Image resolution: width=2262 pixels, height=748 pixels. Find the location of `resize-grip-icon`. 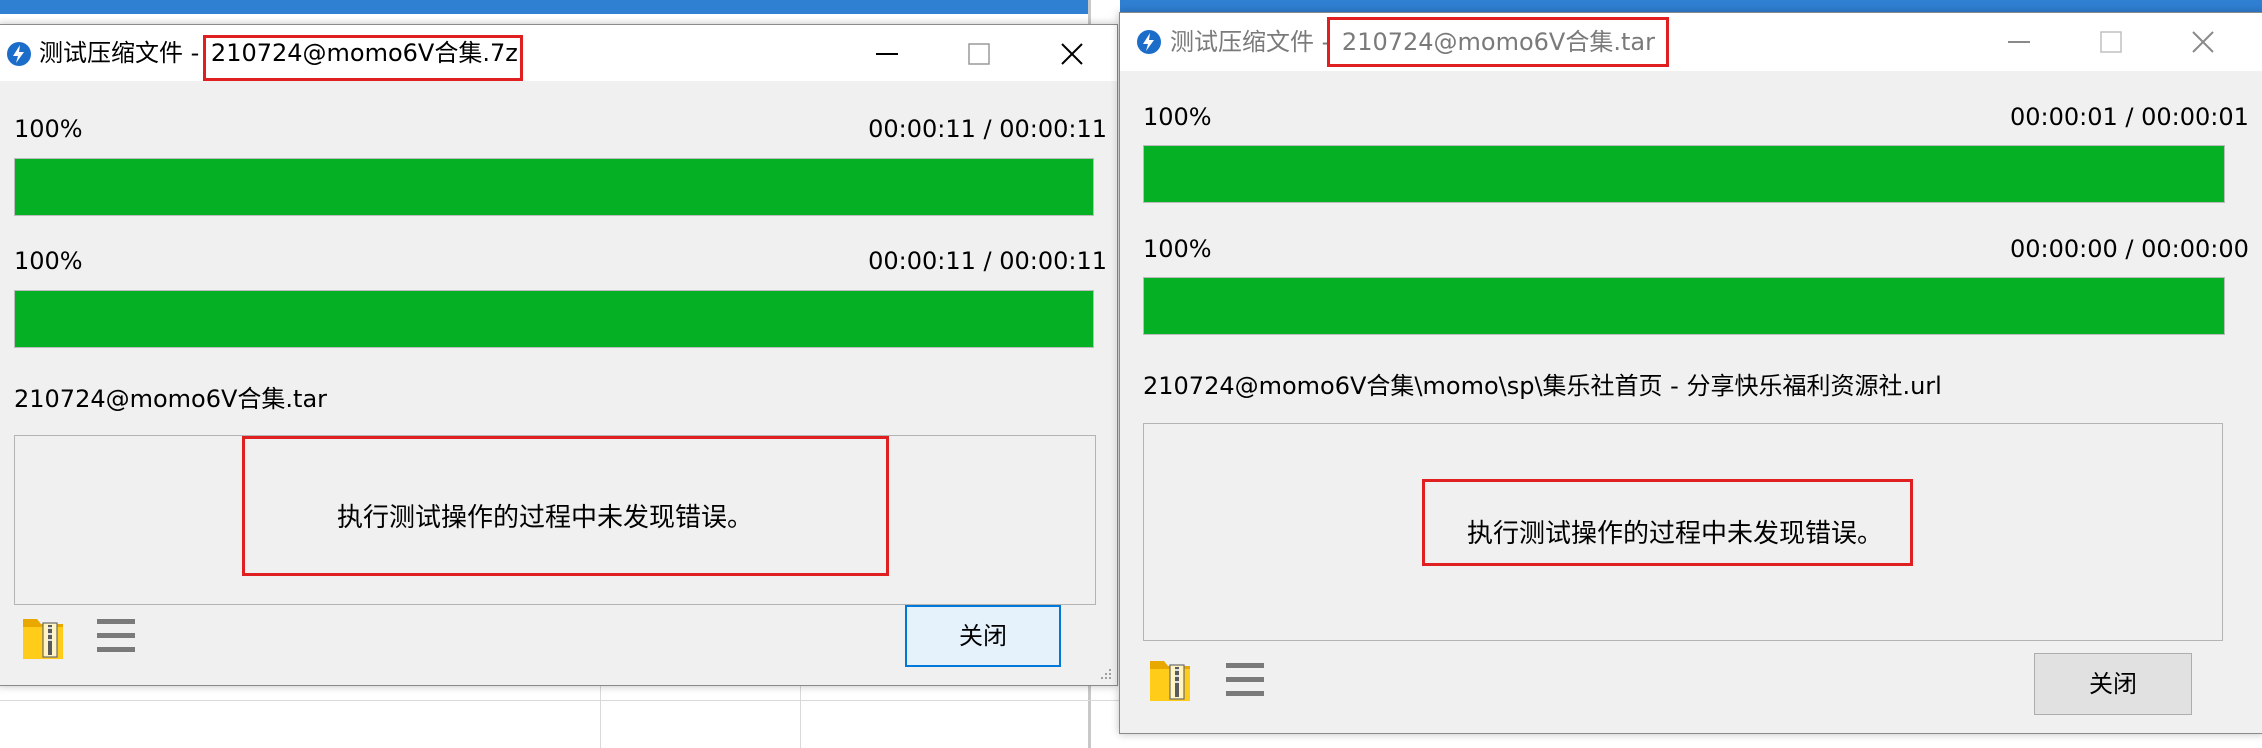

resize-grip-icon is located at coordinates (1105, 673).